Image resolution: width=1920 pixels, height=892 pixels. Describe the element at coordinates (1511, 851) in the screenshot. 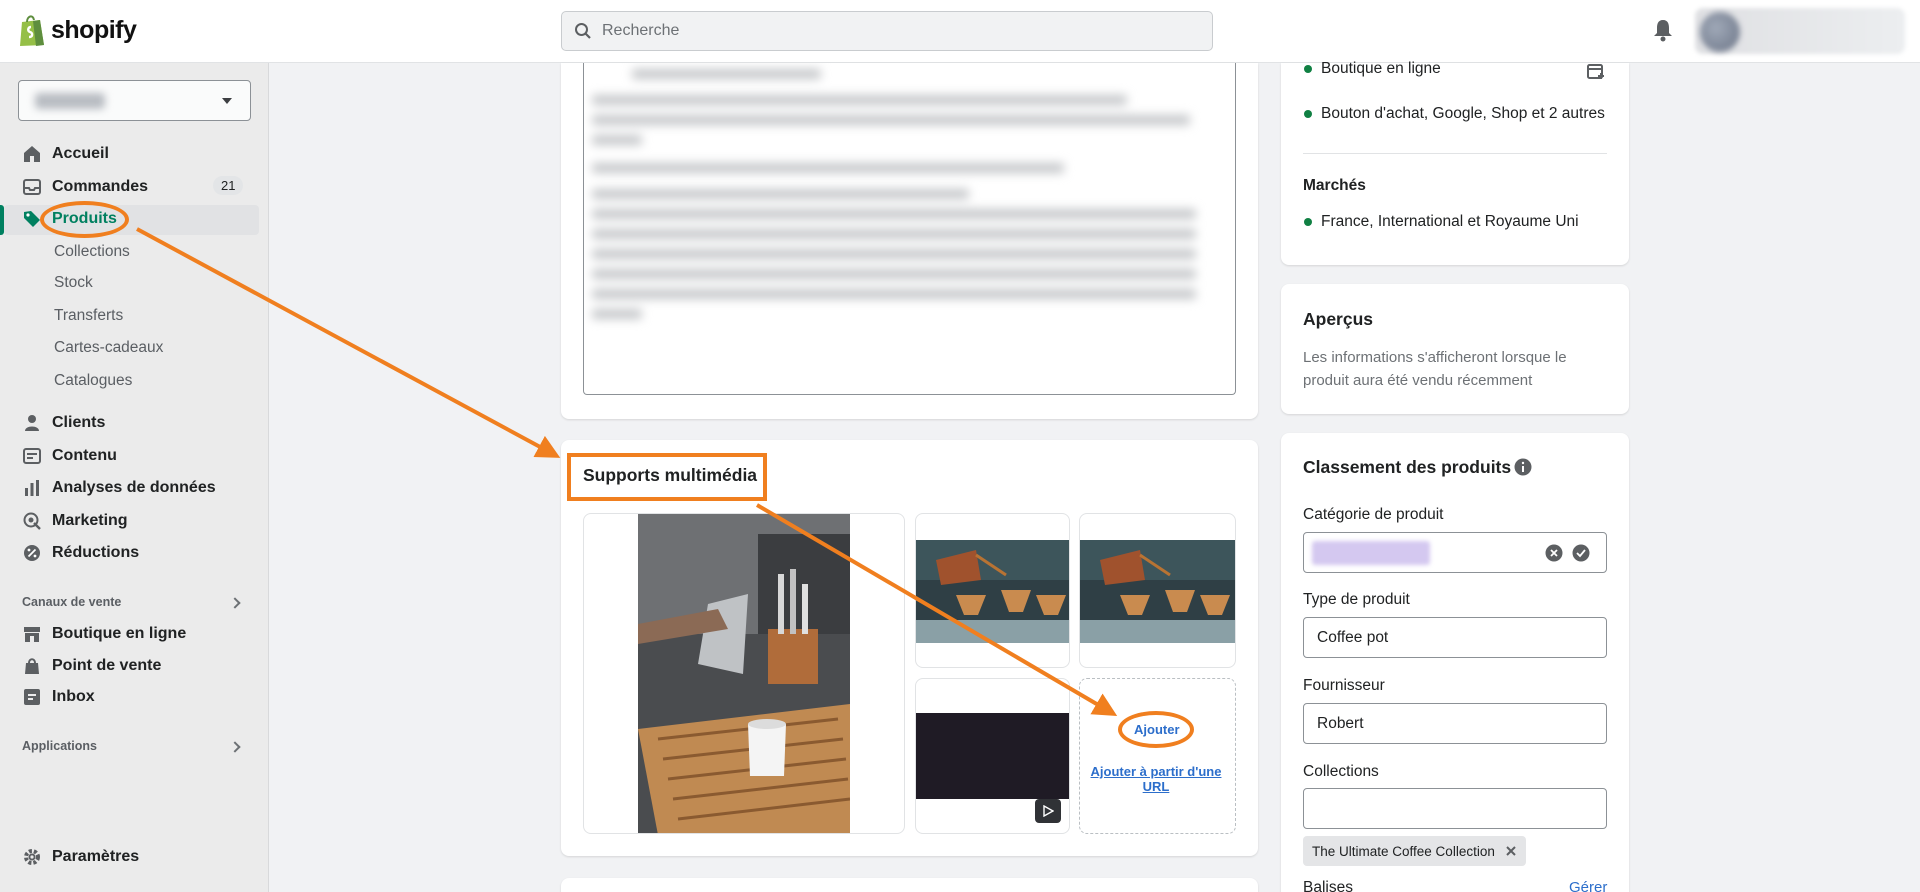

I see `remove-icon` at that location.